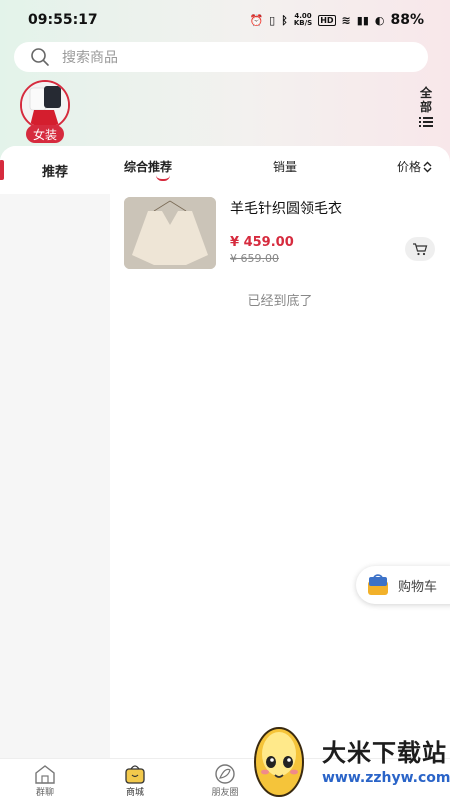 Image resolution: width=450 pixels, height=800 pixels. What do you see at coordinates (40, 57) in the screenshot?
I see `search-icon` at bounding box center [40, 57].